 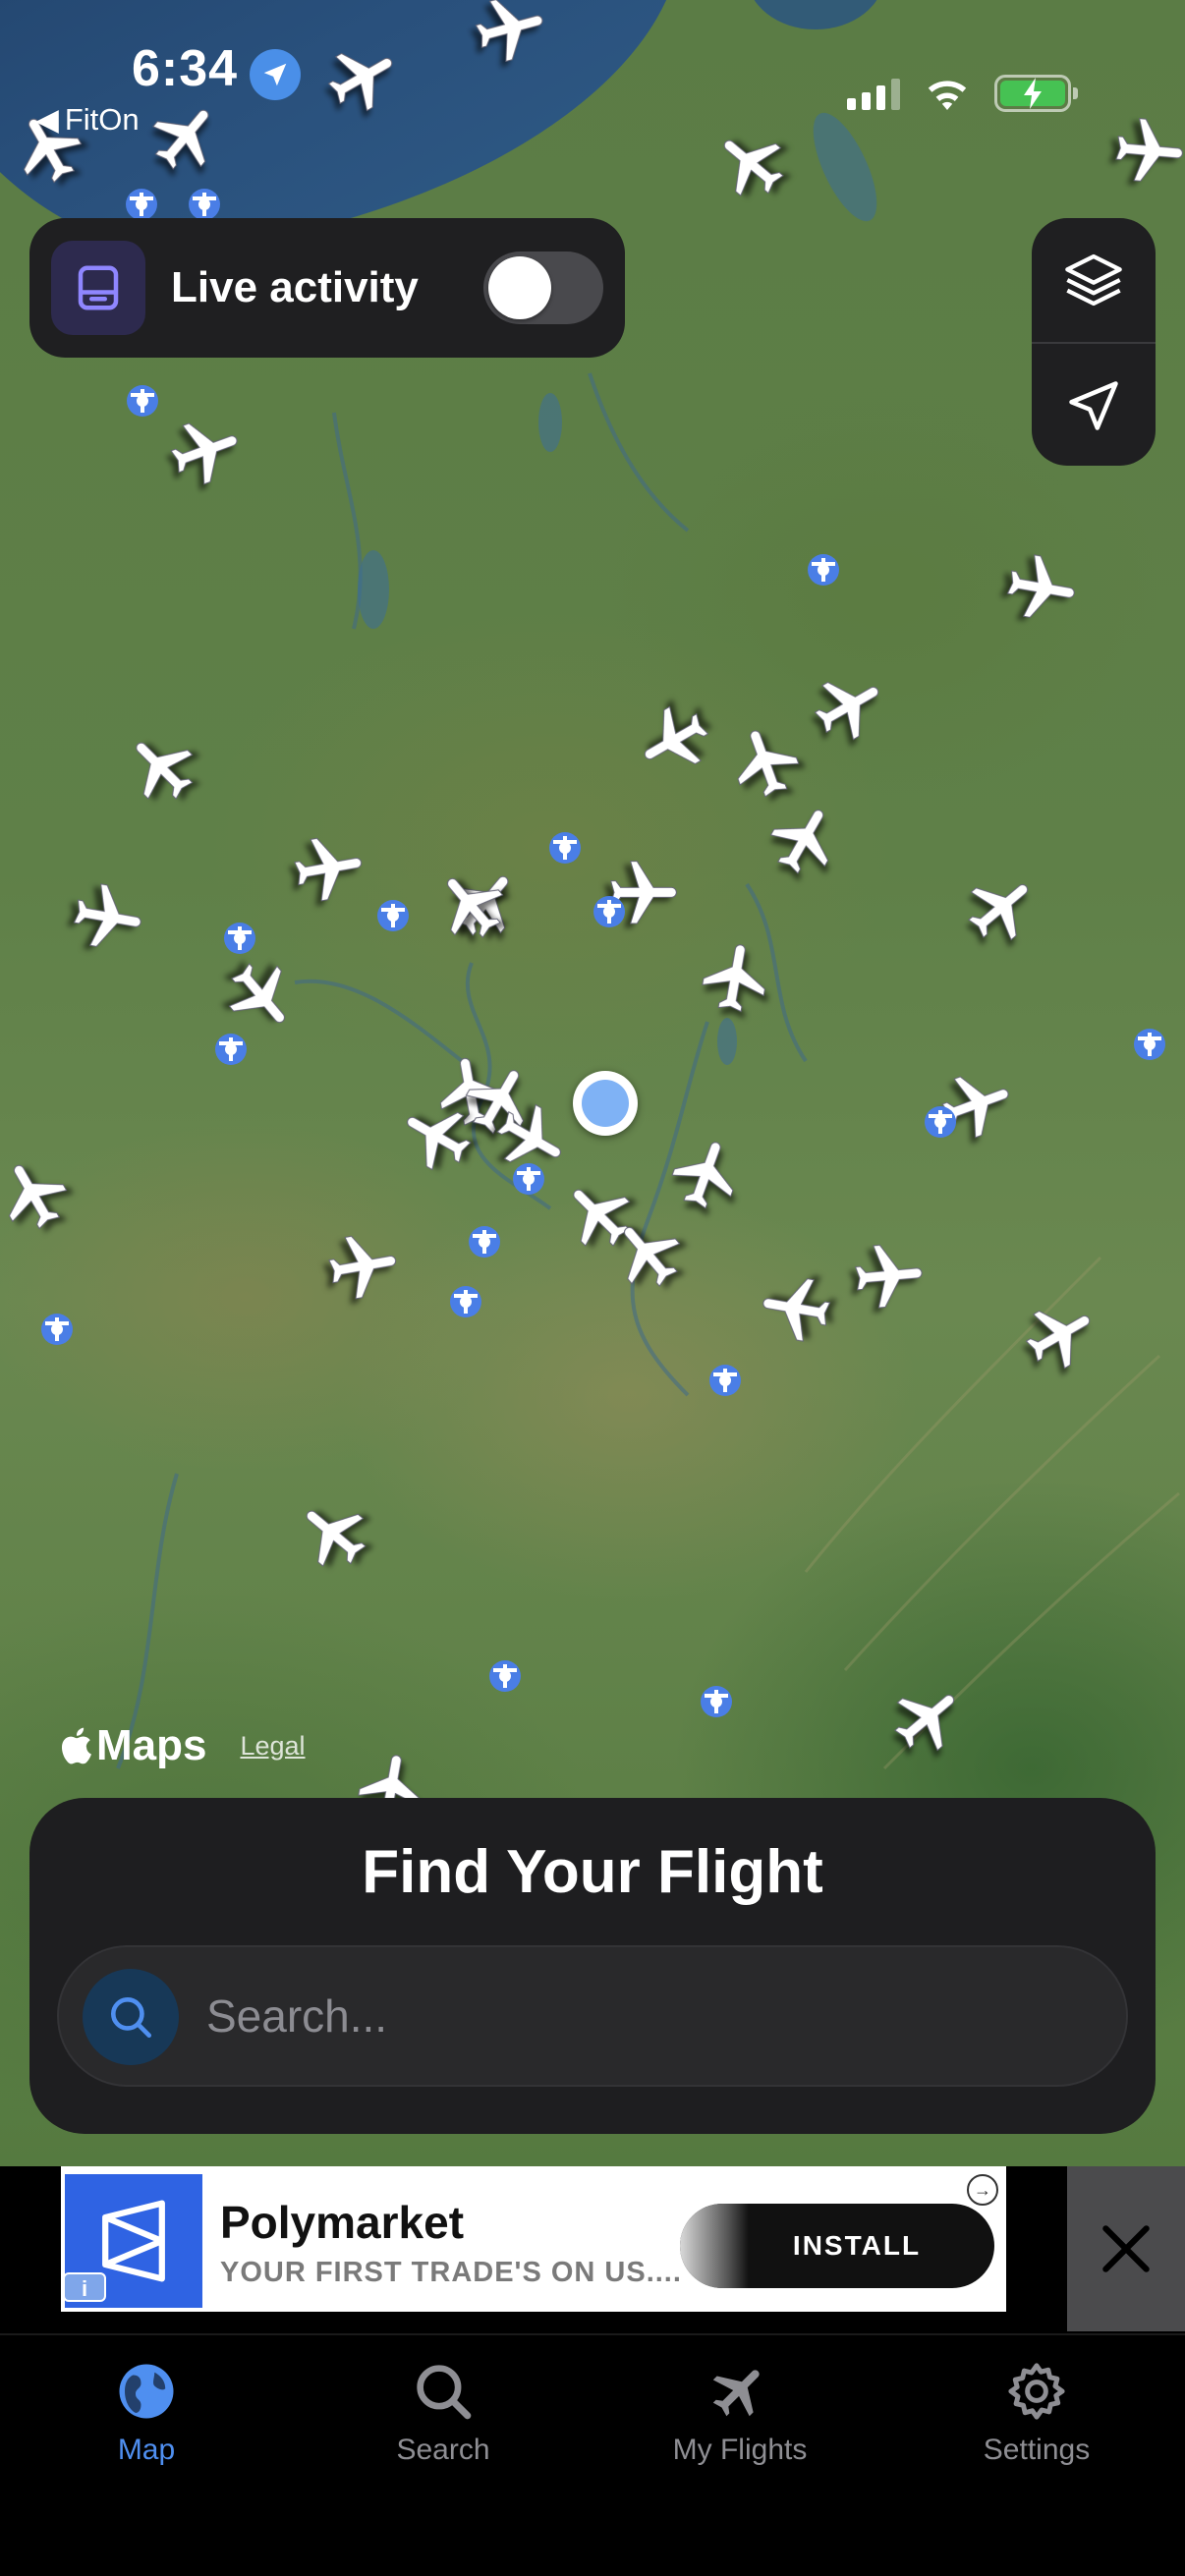 I want to click on map-controls, so click(x=1094, y=342).